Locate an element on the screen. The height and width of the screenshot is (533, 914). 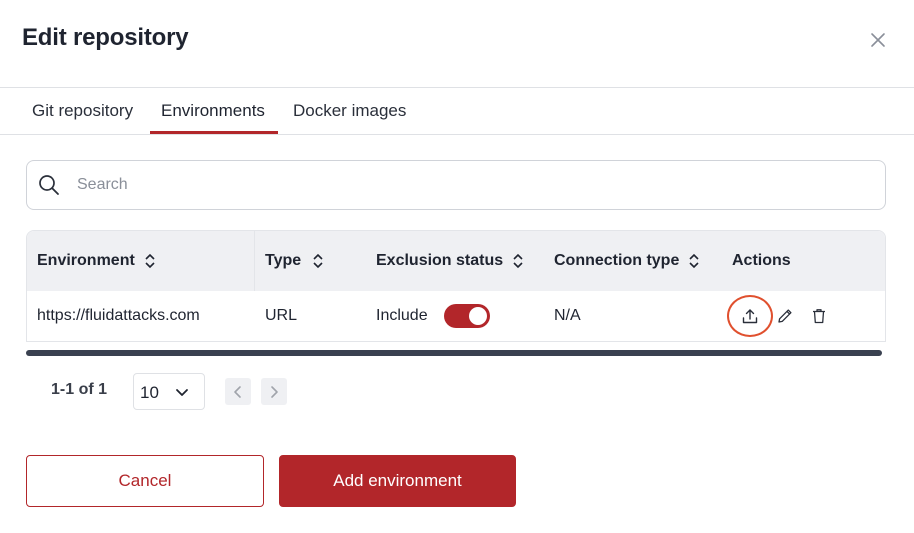
column-label: Environment is located at coordinates (86, 260).